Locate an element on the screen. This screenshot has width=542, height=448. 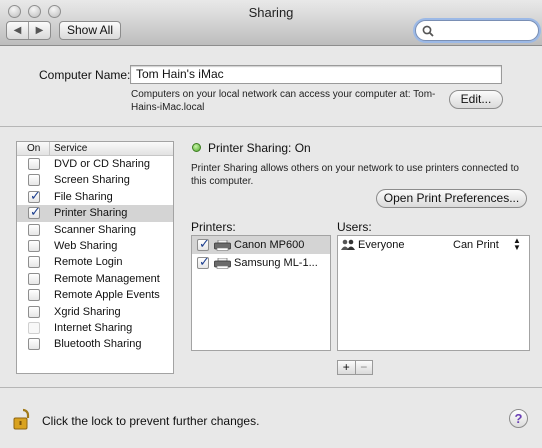
service-status: Printer Sharing: On is located at coordinates (259, 148).